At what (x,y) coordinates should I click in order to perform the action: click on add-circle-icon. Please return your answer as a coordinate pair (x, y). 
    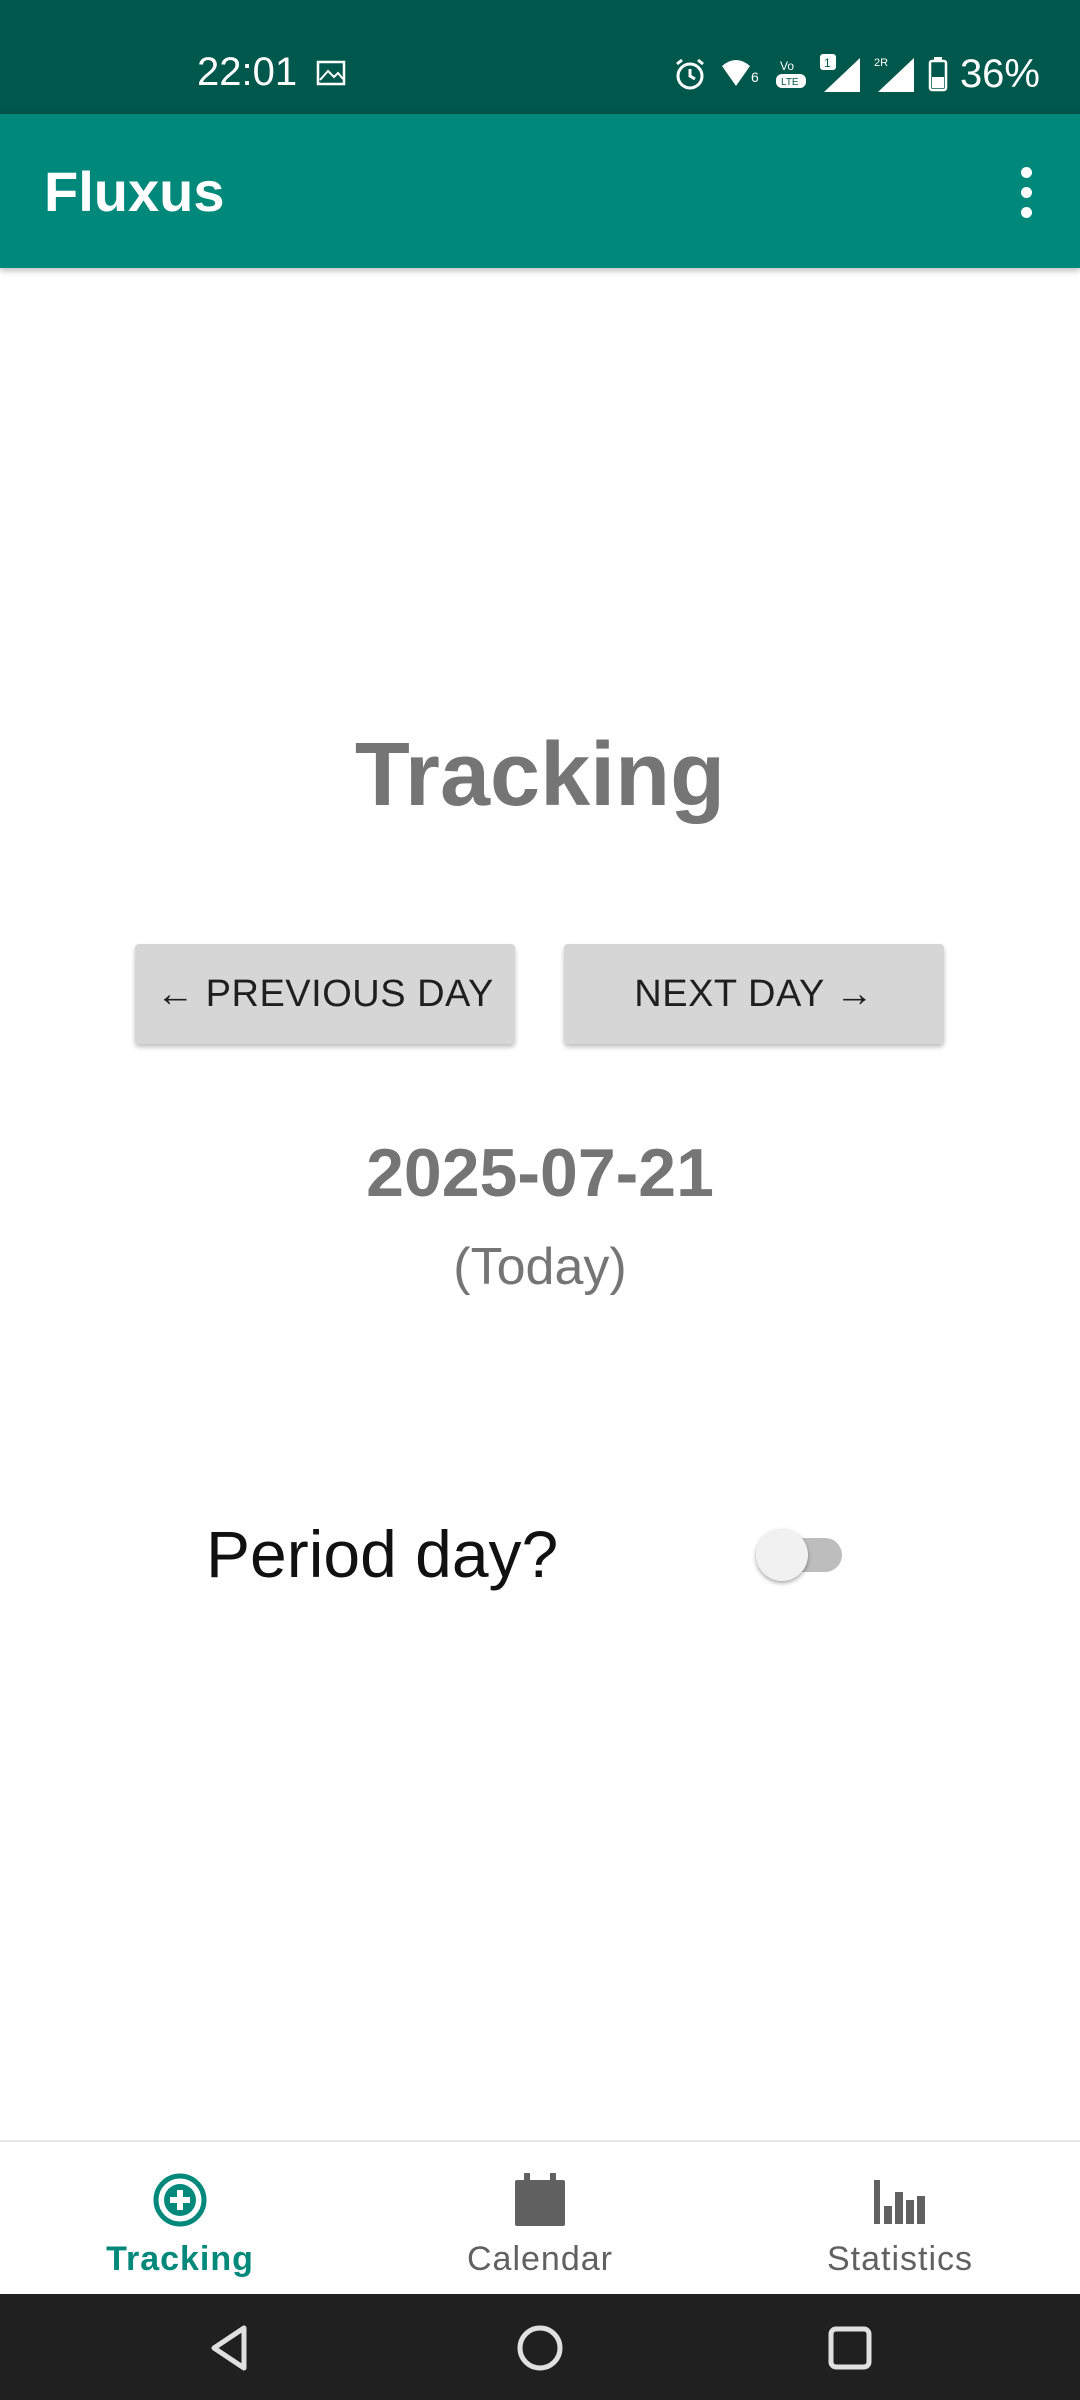
    Looking at the image, I should click on (180, 2200).